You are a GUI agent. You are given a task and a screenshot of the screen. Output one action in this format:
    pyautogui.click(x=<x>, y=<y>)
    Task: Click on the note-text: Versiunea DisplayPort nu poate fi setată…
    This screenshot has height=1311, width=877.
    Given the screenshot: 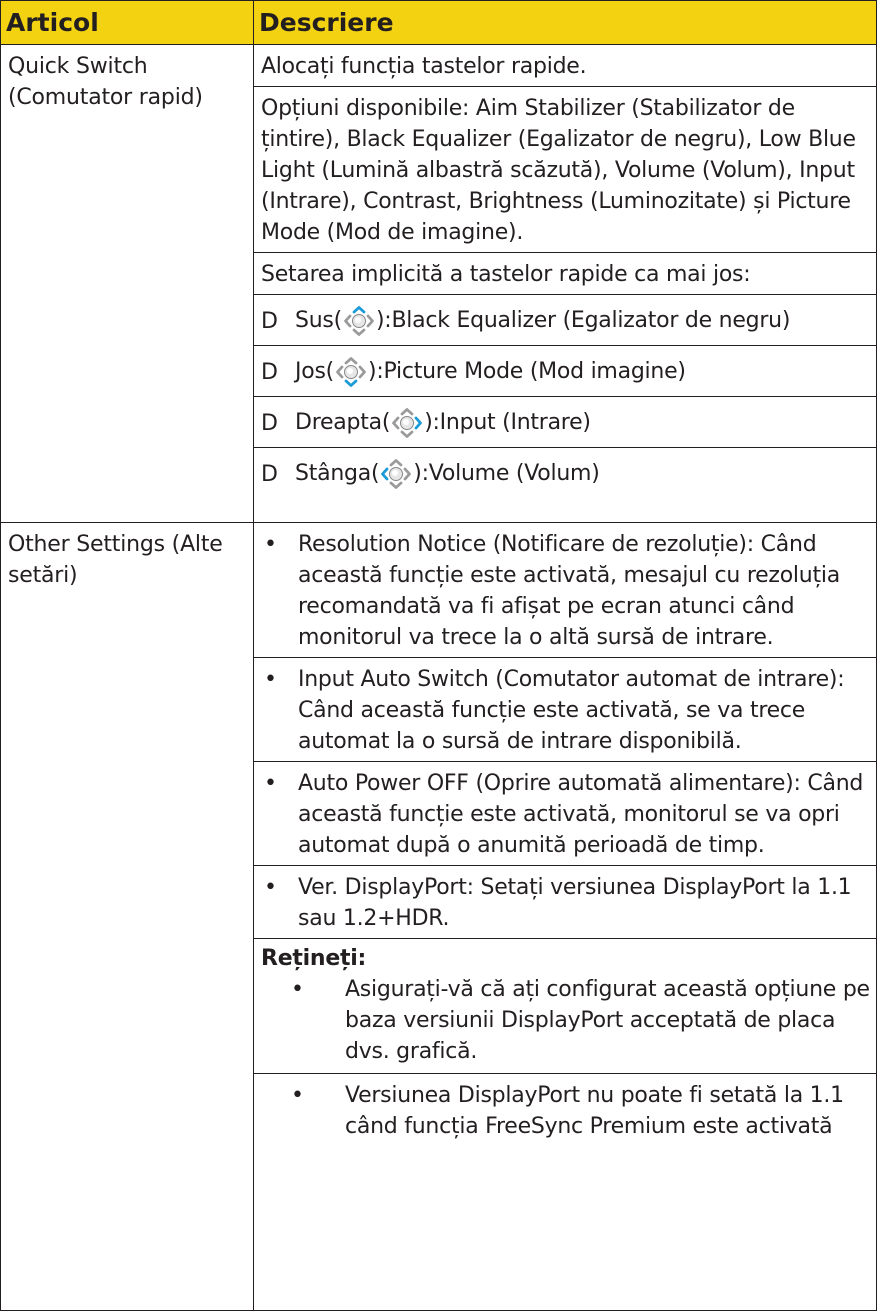 What is the action you would take?
    pyautogui.click(x=594, y=1111)
    